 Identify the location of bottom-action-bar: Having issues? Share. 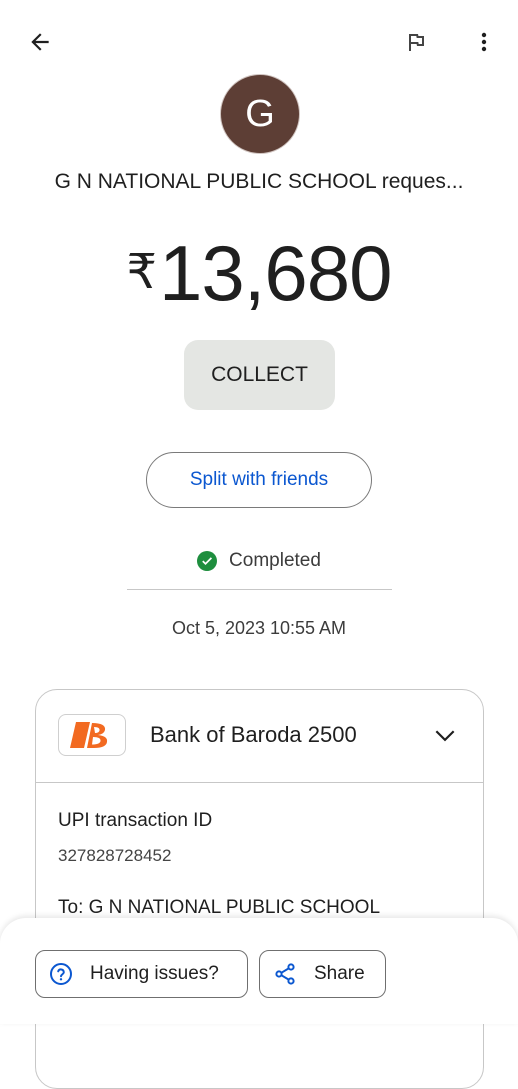
(259, 971).